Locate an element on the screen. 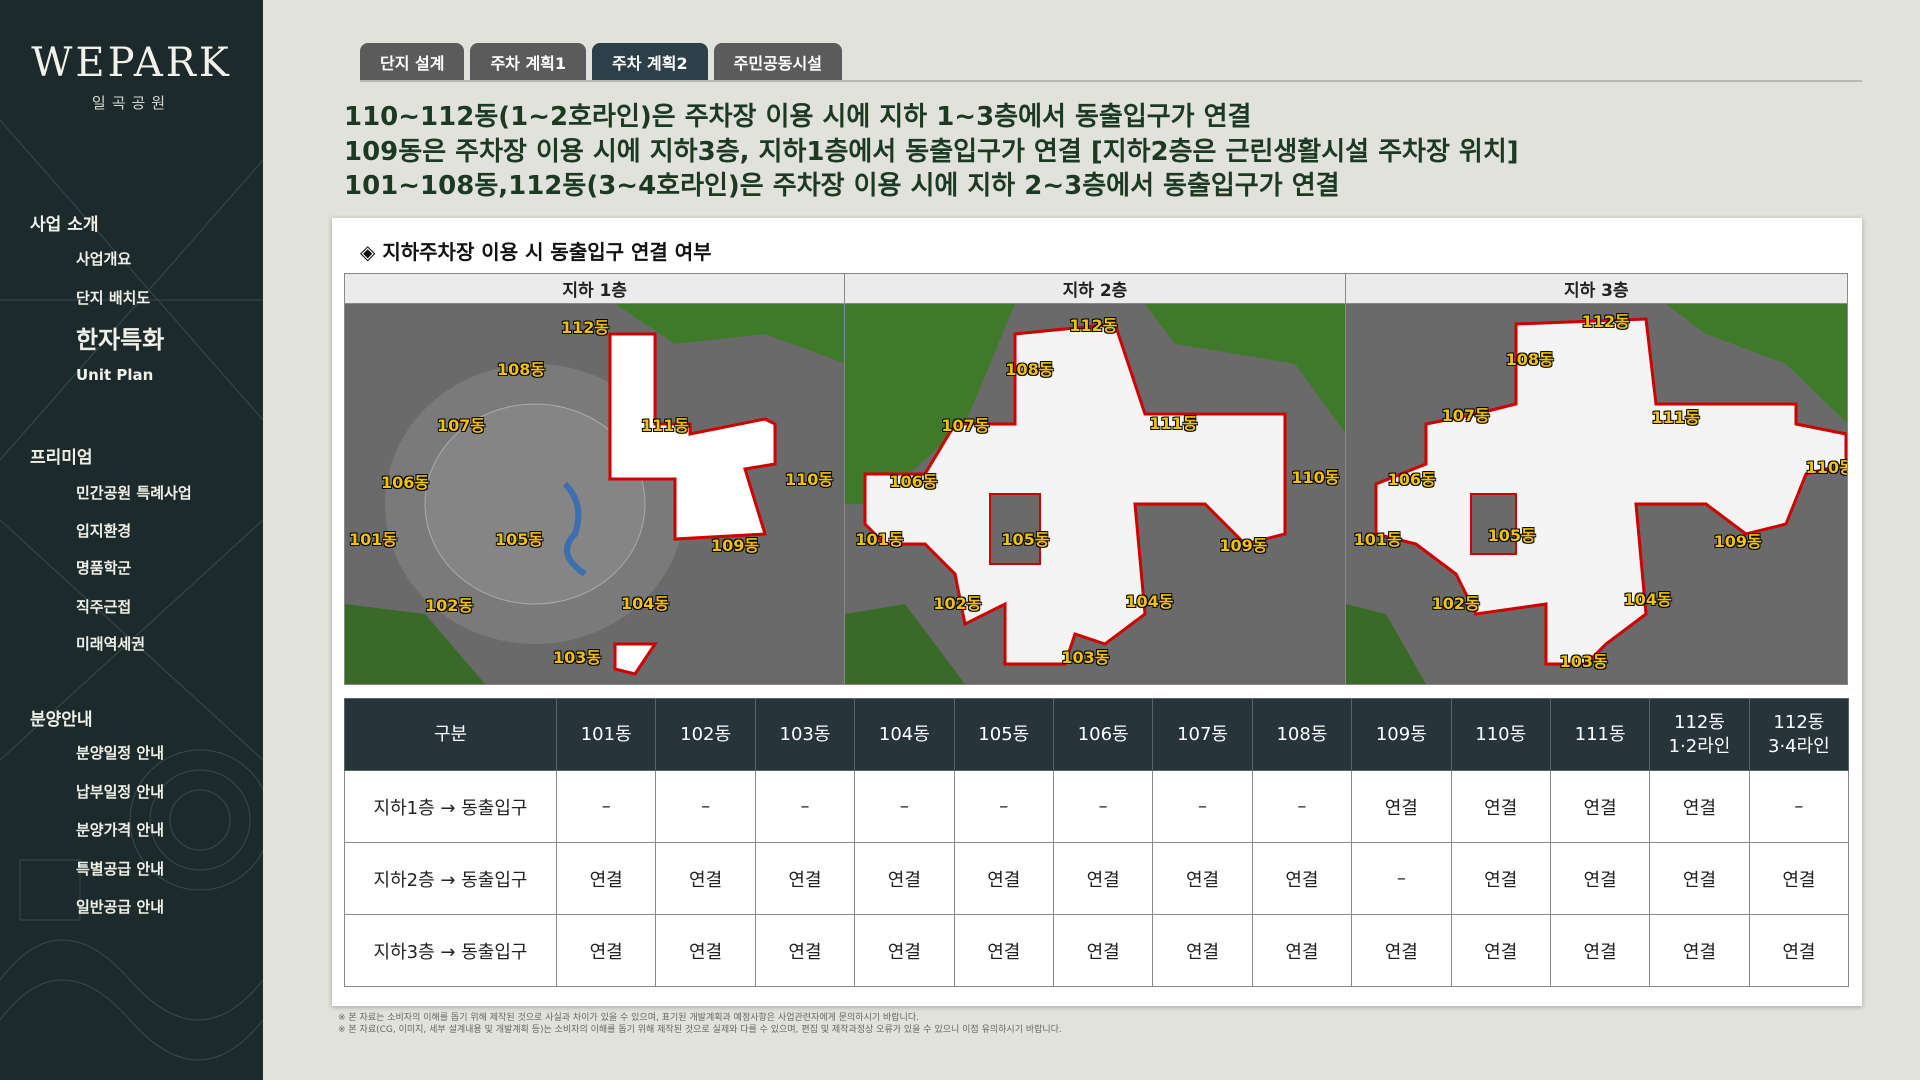  map-heading: 지하 2층 is located at coordinates (1095, 289).